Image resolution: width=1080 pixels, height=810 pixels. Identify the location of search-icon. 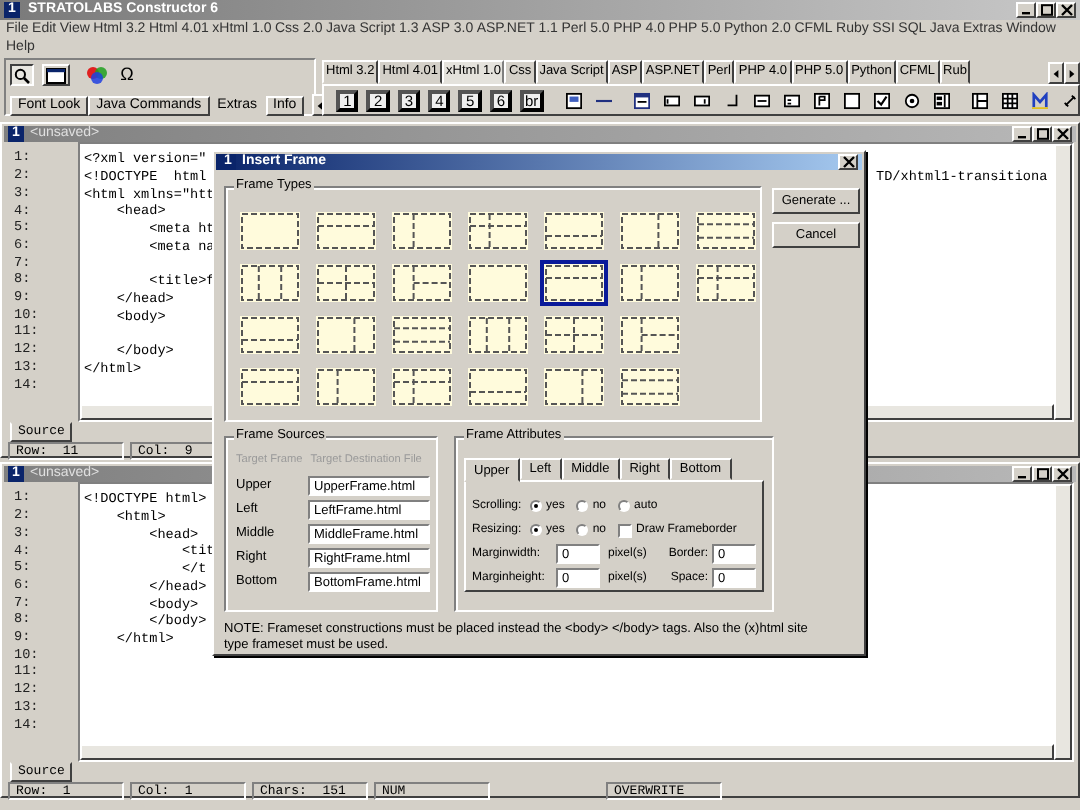
(22, 75).